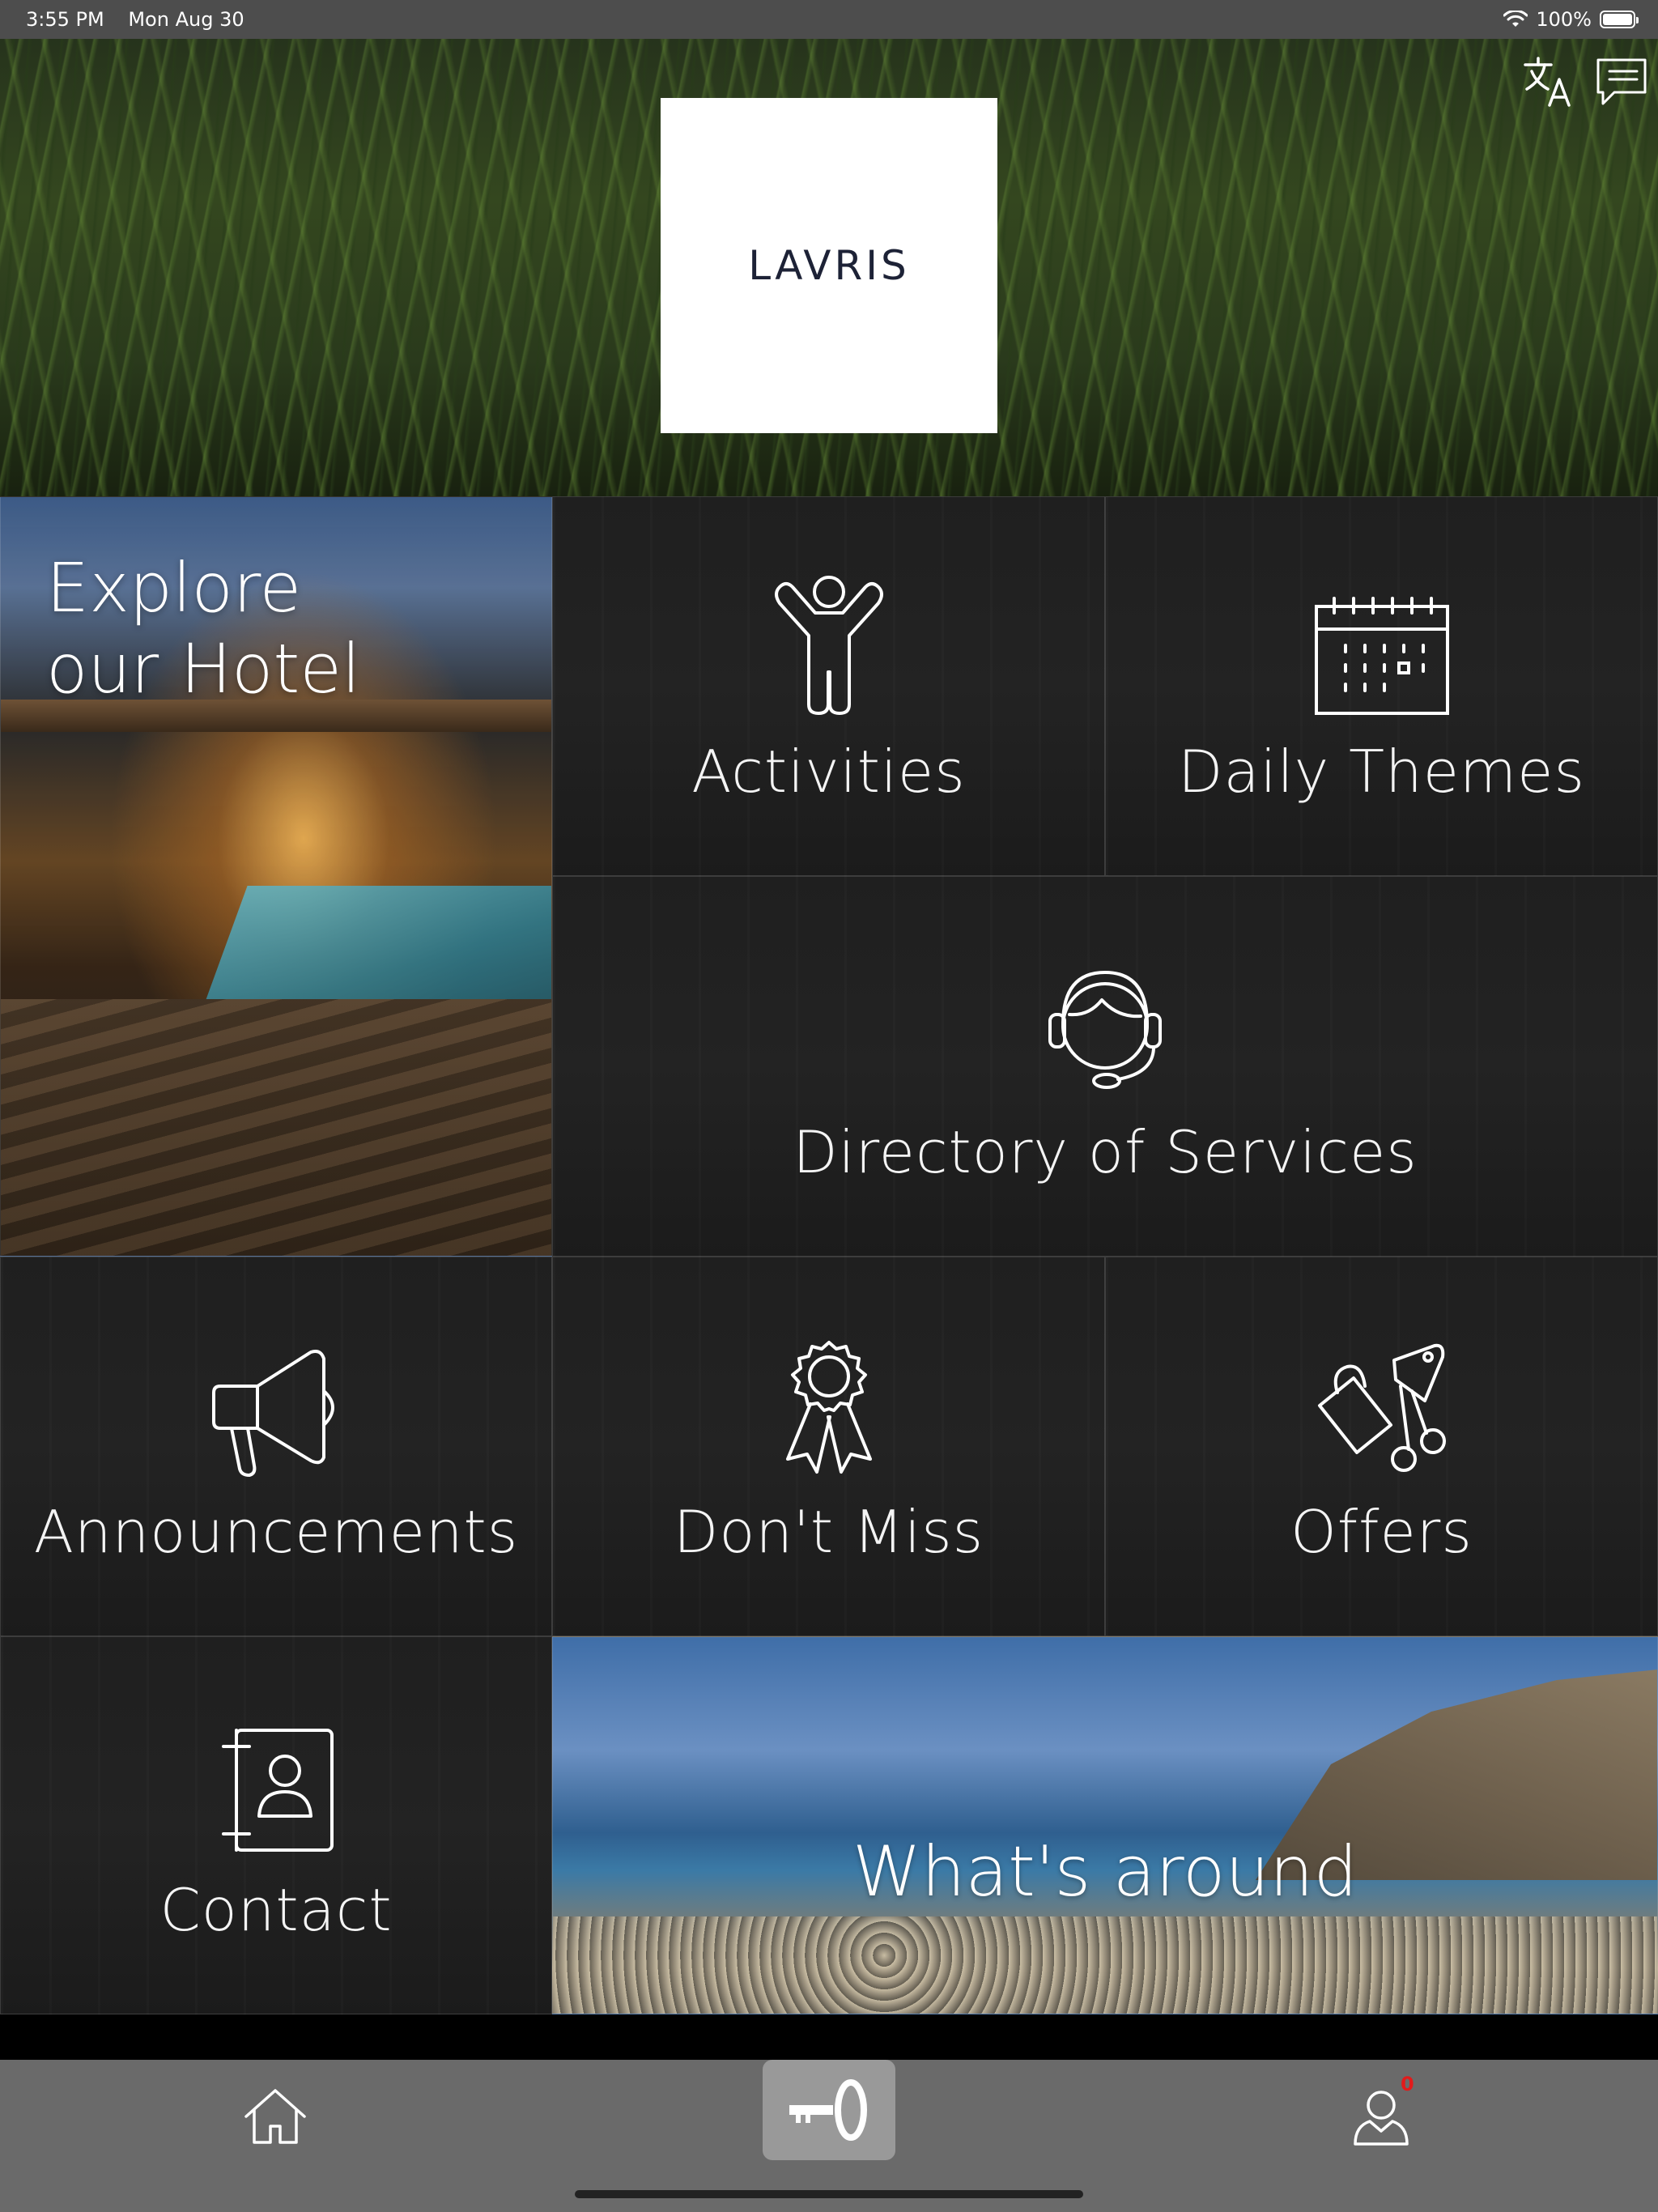 This screenshot has height=2212, width=1658. Describe the element at coordinates (273, 1414) in the screenshot. I see `megaphone-icon` at that location.